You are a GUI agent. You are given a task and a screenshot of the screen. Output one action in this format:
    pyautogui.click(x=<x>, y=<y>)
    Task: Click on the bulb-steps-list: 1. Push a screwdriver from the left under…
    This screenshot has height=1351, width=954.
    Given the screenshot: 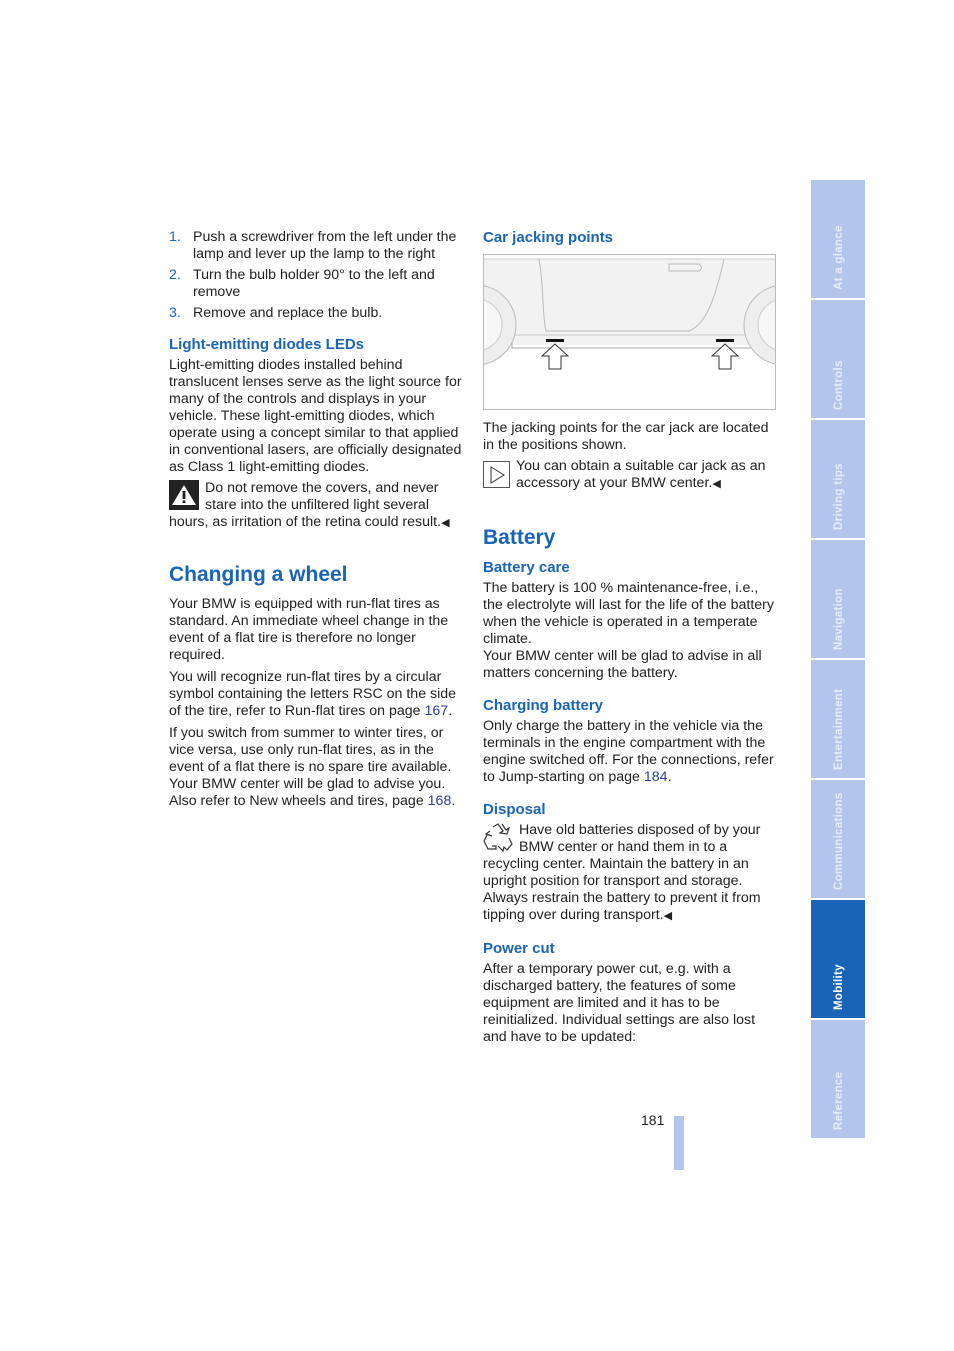 What is the action you would take?
    pyautogui.click(x=316, y=275)
    